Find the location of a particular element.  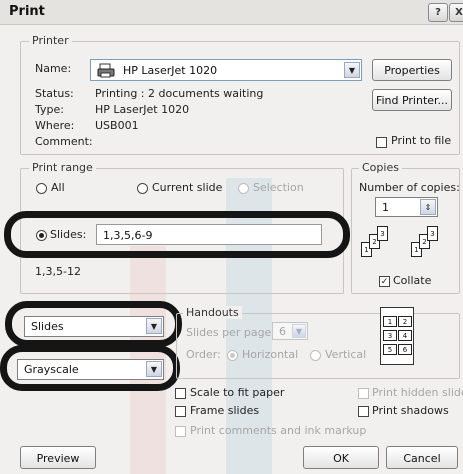

handout-layout-preview: 1 2 3 4 5 6 is located at coordinates (397, 336).